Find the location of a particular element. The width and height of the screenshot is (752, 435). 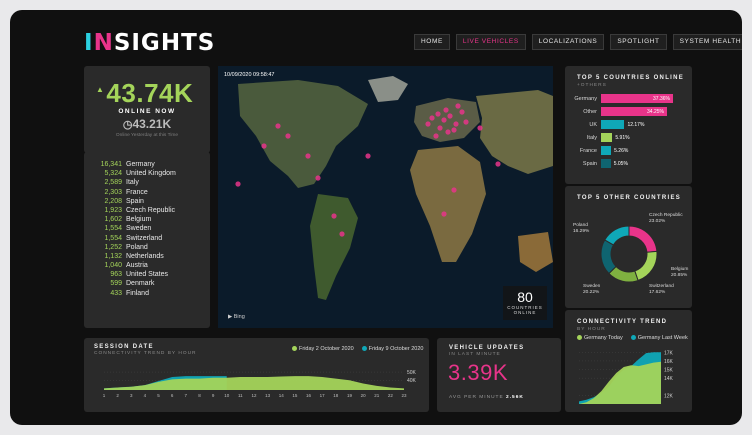

yesterday-label: Online Yesterday at this Time is located at coordinates (147, 135).